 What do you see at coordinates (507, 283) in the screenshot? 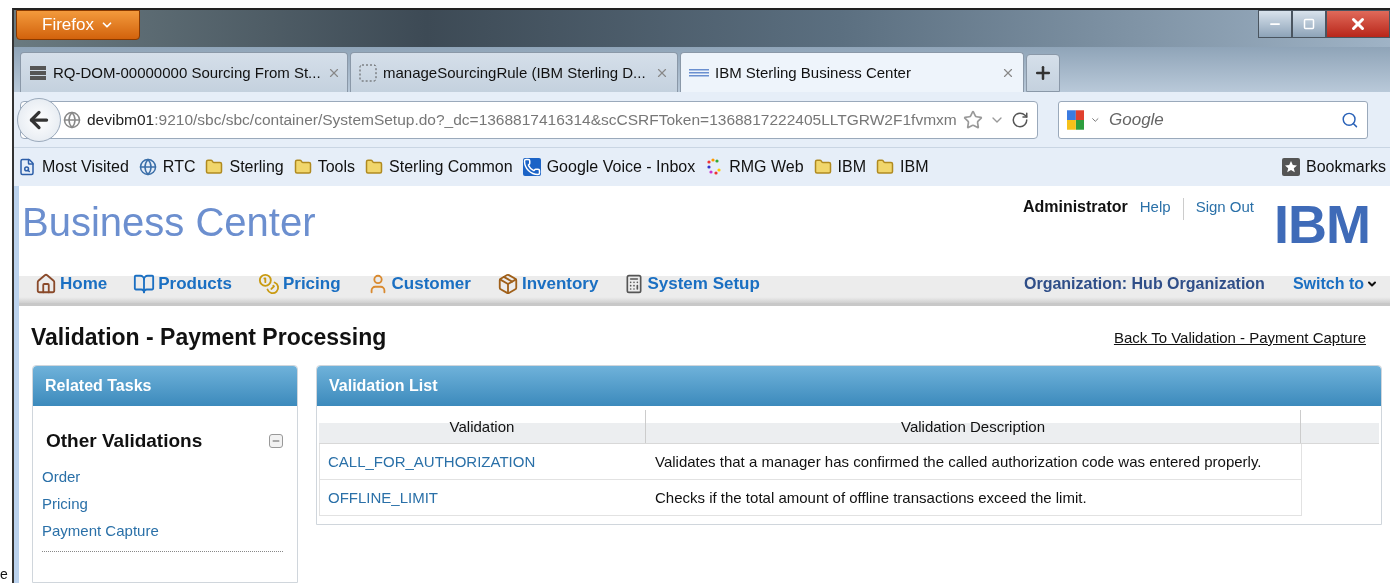
I see `package-icon` at bounding box center [507, 283].